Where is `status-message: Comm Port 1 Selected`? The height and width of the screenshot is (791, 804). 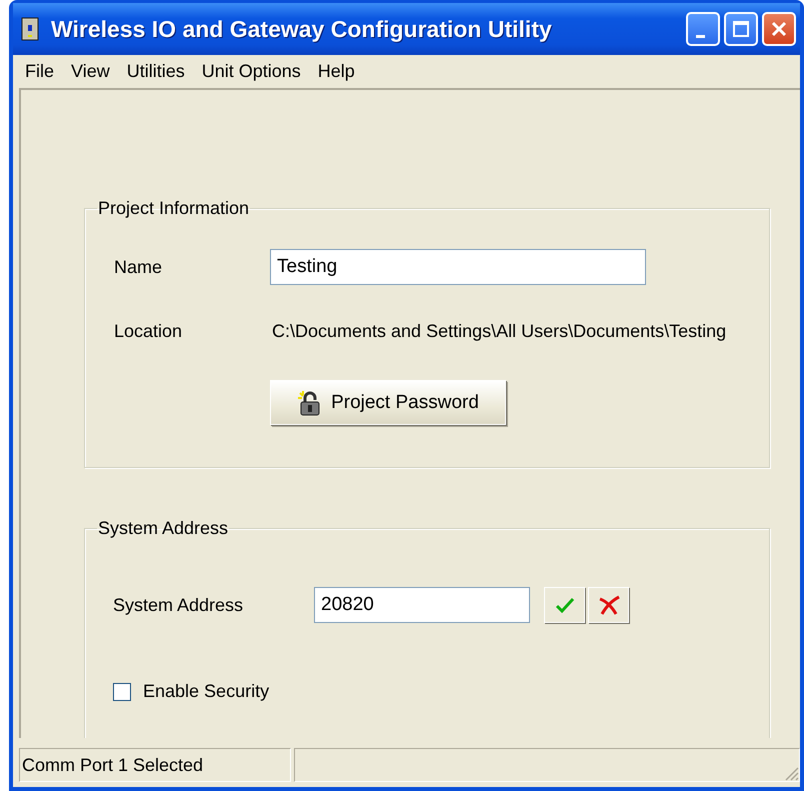 status-message: Comm Port 1 Selected is located at coordinates (113, 765).